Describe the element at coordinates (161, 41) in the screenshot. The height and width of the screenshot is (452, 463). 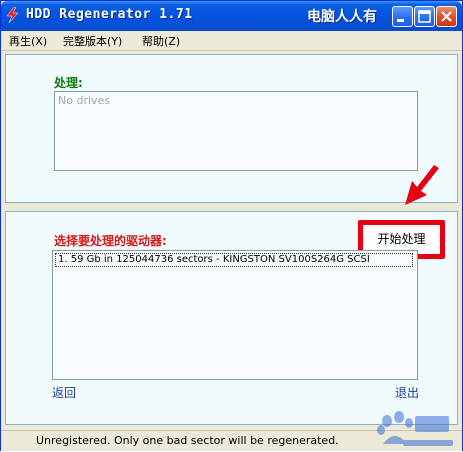
I see `menu-help: 帮助(Z)` at that location.